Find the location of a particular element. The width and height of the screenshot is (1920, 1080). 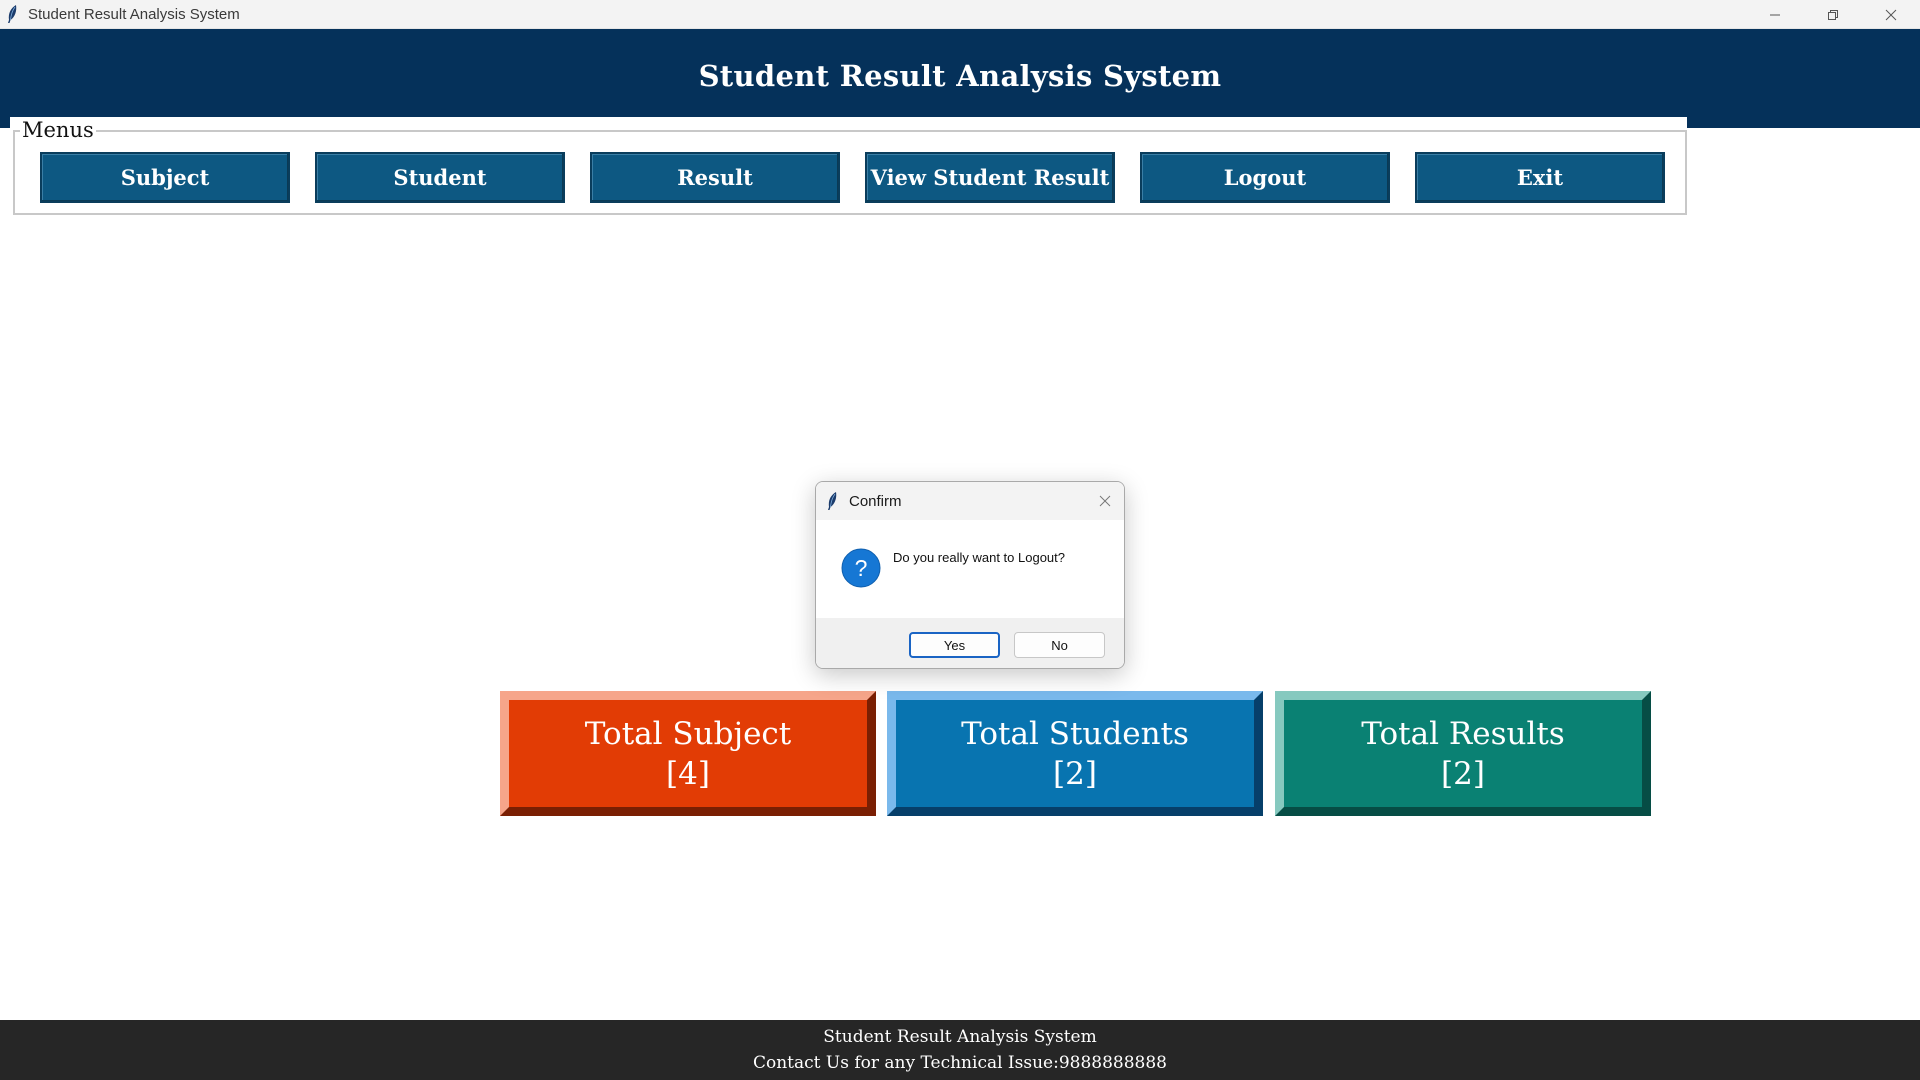

dialog-close-button is located at coordinates (1105, 501).